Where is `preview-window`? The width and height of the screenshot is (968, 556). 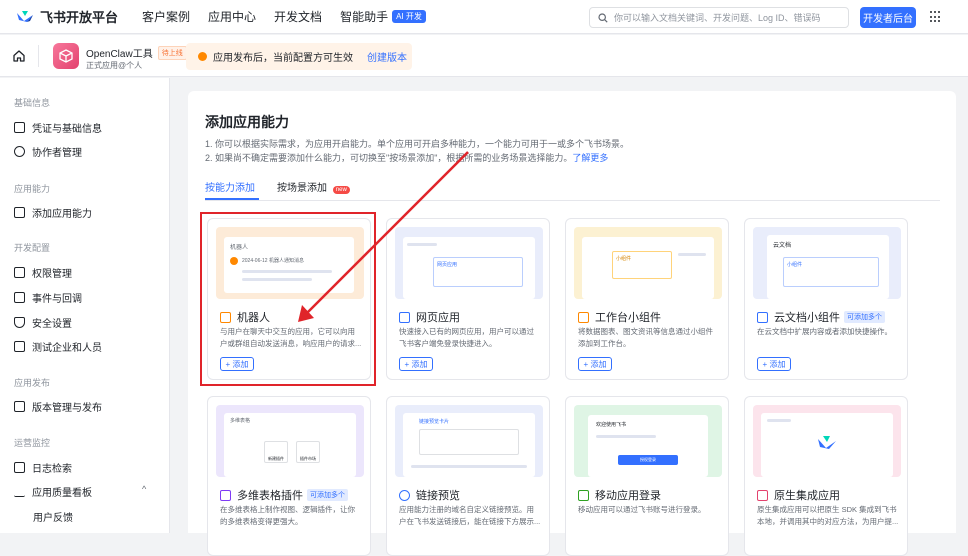
preview-window is located at coordinates (827, 445).